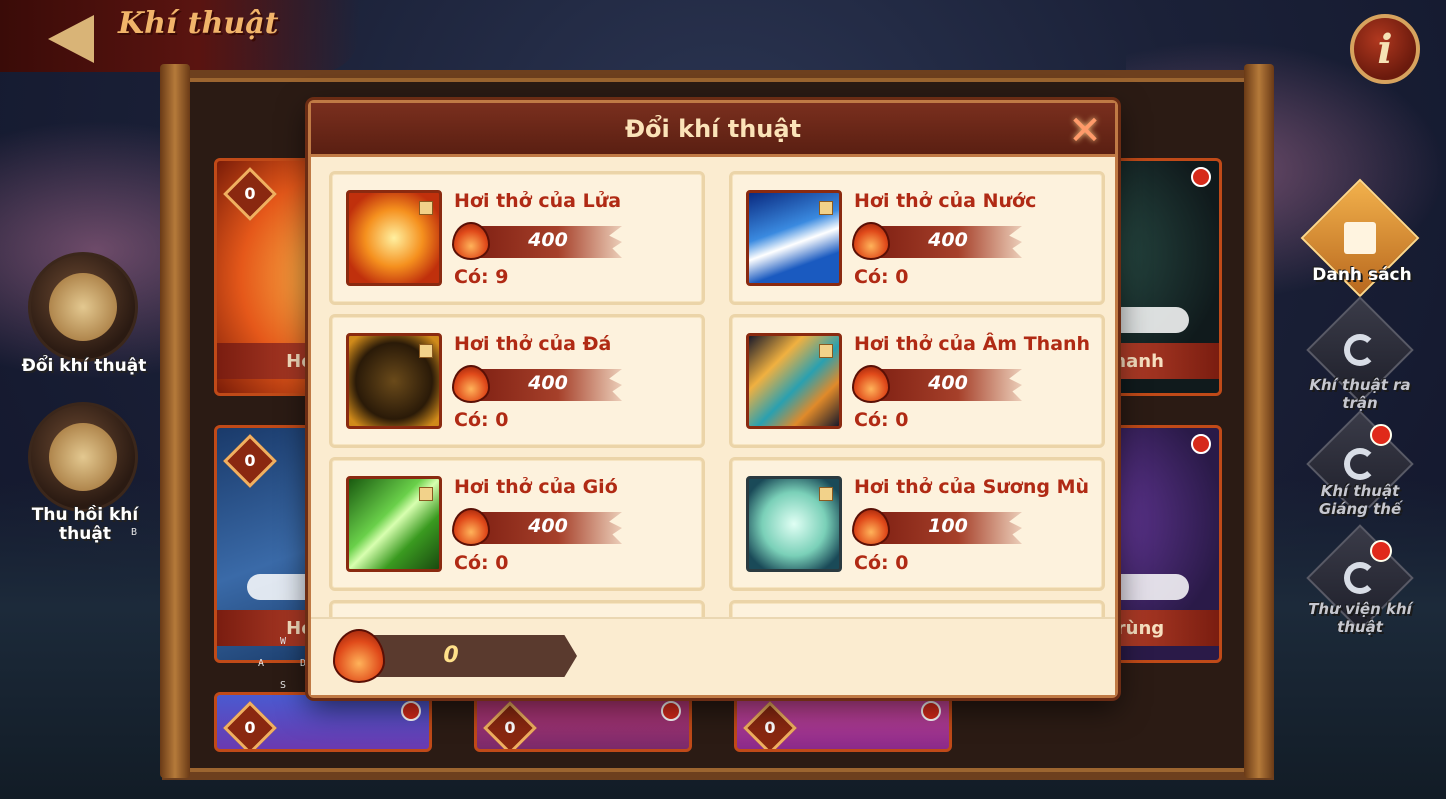 The image size is (1446, 799). Describe the element at coordinates (283, 641) in the screenshot. I see `key-w: W` at that location.